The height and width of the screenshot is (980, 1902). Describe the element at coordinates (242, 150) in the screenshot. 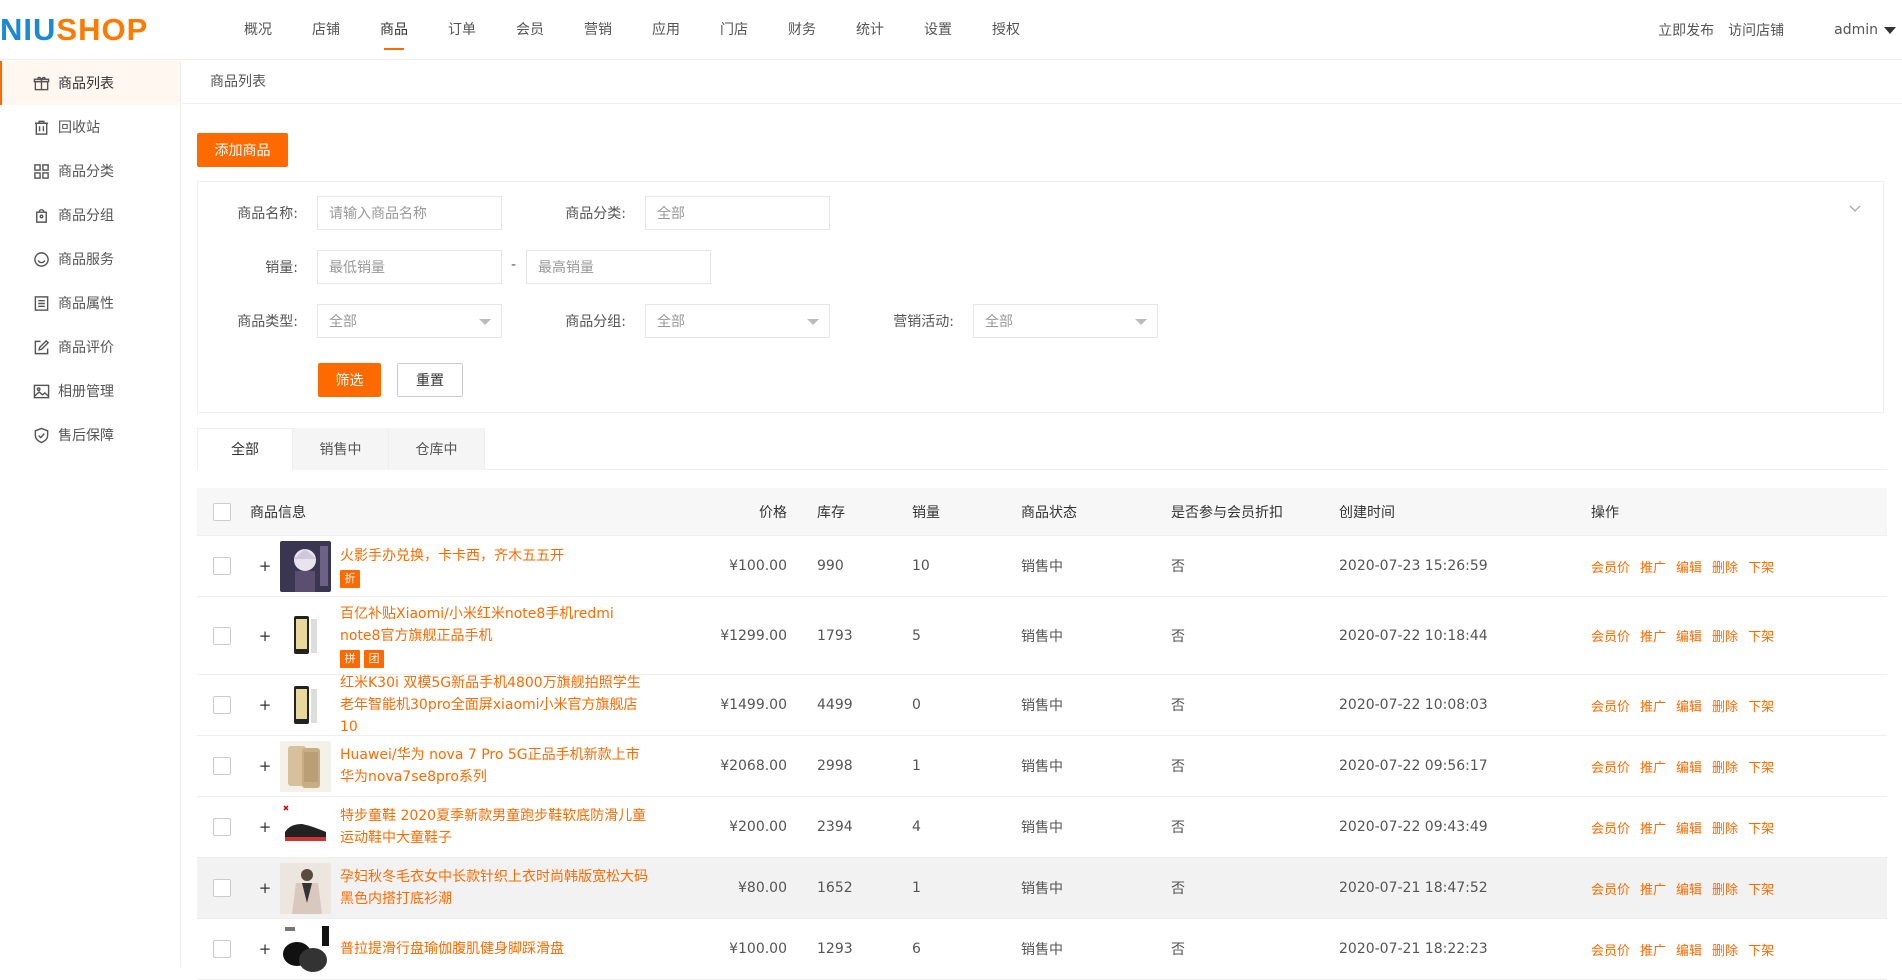

I see `add-product-button: 添加商品` at that location.